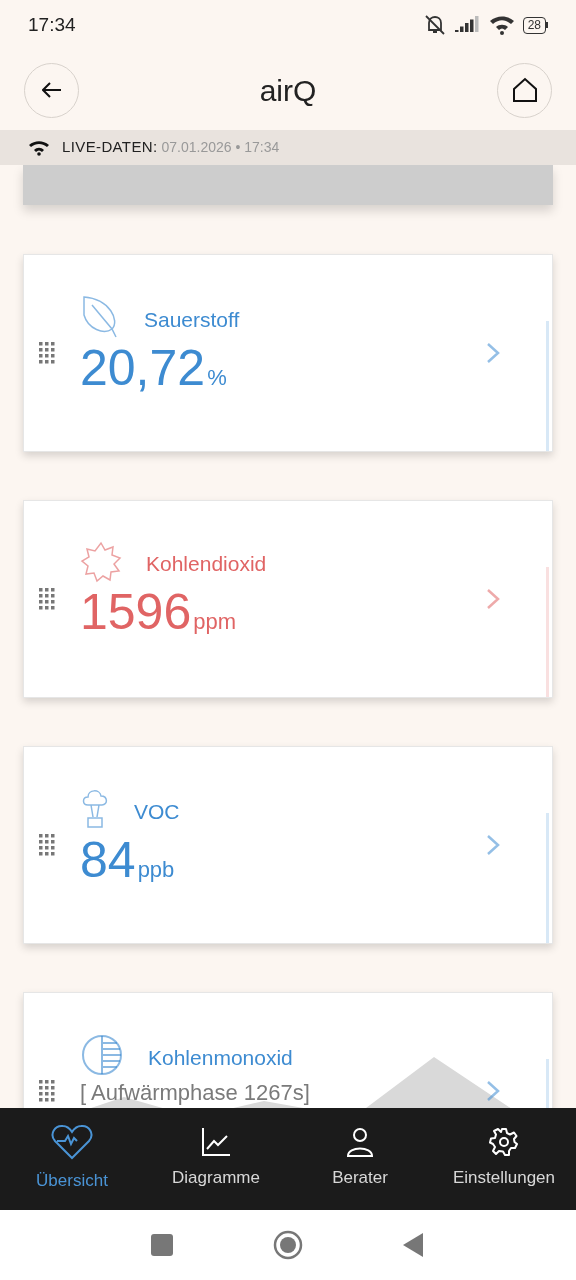 The width and height of the screenshot is (576, 1280). I want to click on sensor-card: Sauerstoff 20,72%, so click(288, 353).